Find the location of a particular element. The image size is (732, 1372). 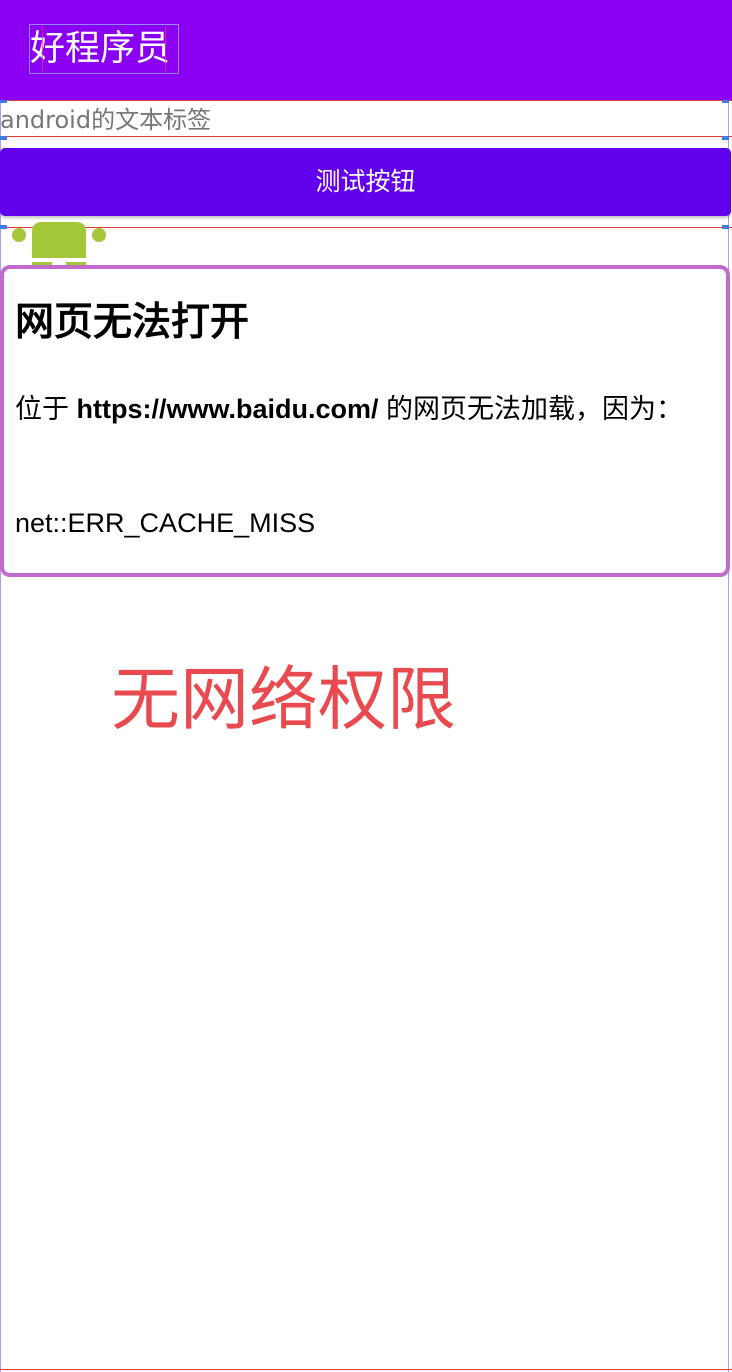

test-button: 测试按钮 is located at coordinates (365, 182).